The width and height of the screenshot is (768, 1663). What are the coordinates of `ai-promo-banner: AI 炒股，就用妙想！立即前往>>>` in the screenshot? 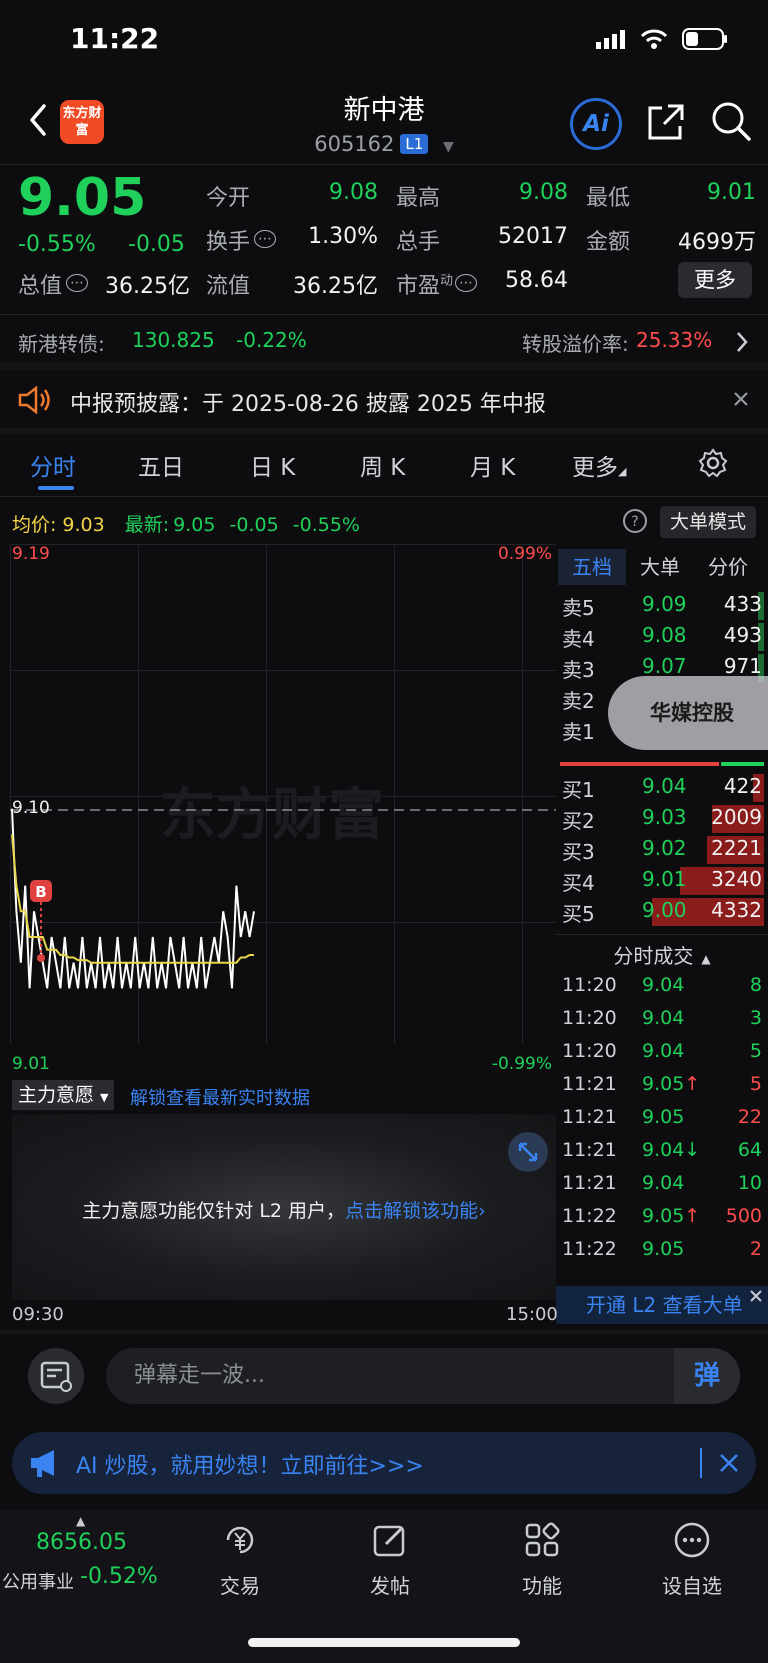 It's located at (384, 1463).